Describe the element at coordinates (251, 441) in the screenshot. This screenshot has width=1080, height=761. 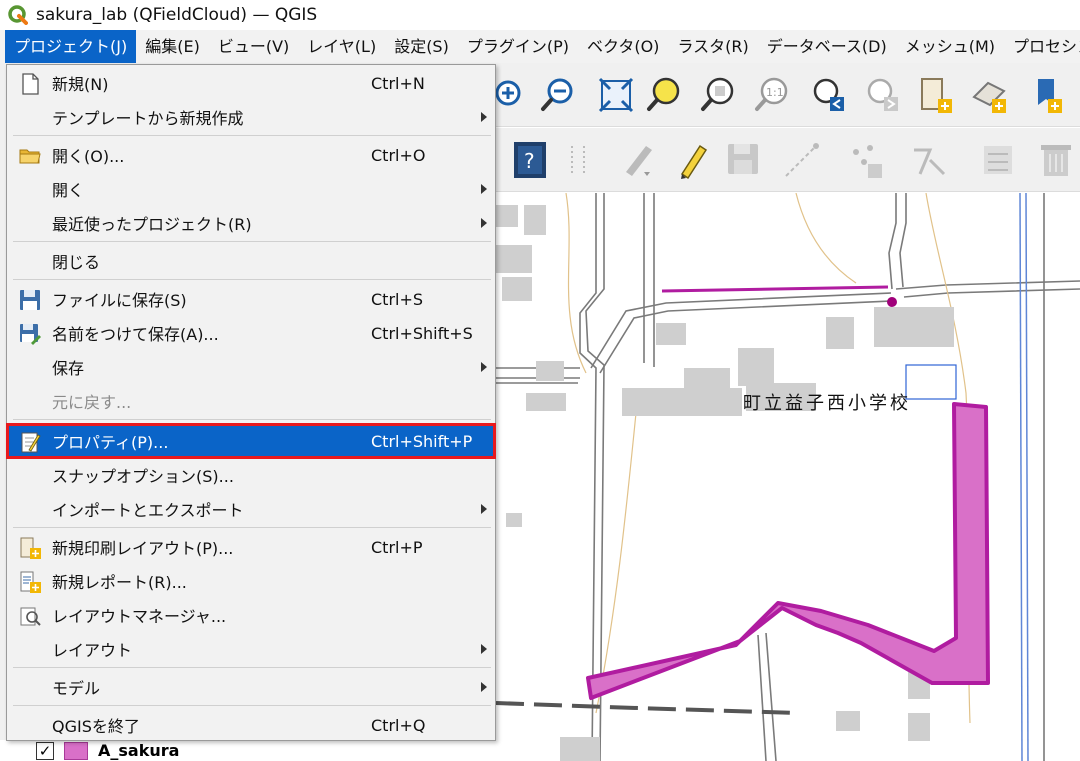
I see `menu-item-properties: プロパティ(P)... Ctrl+Shift+P` at that location.